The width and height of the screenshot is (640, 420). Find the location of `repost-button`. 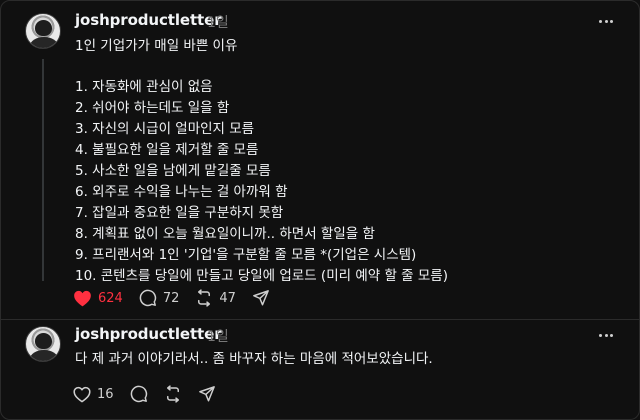

repost-button is located at coordinates (173, 394).